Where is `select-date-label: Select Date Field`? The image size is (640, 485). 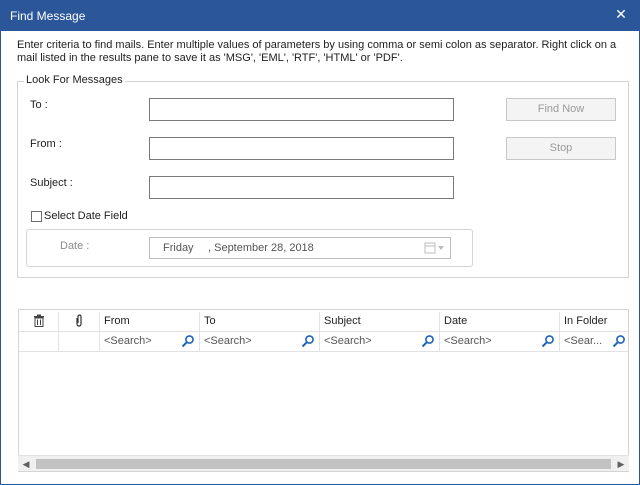 select-date-label: Select Date Field is located at coordinates (86, 216).